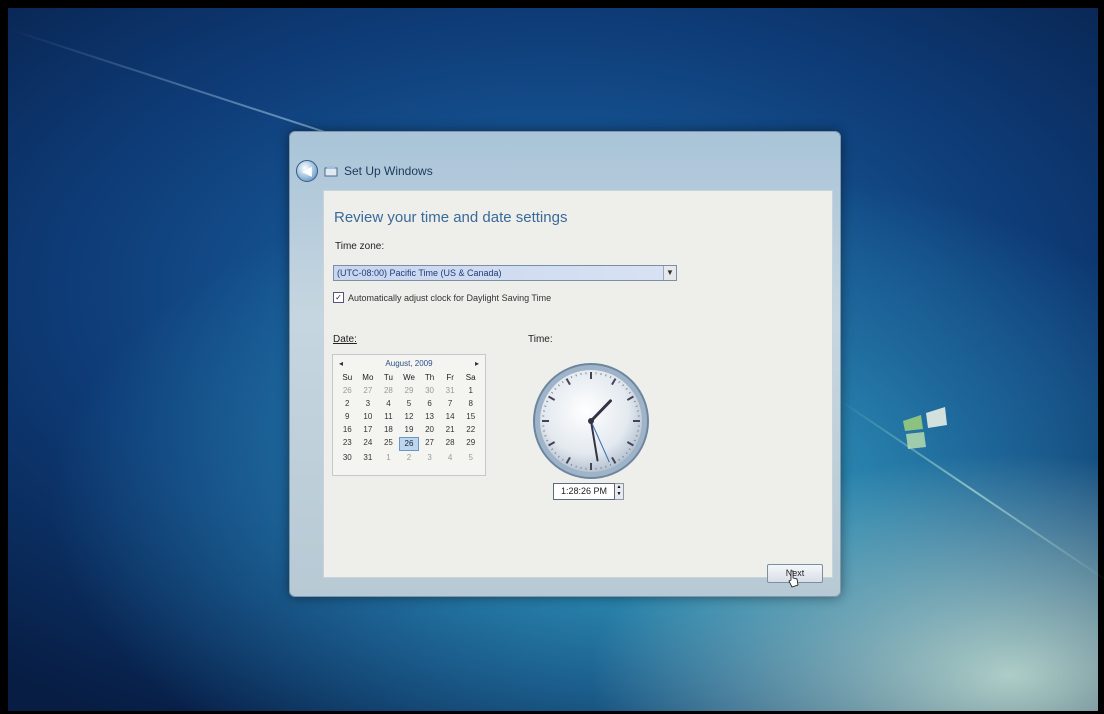  I want to click on calendar-day: 9, so click(347, 417).